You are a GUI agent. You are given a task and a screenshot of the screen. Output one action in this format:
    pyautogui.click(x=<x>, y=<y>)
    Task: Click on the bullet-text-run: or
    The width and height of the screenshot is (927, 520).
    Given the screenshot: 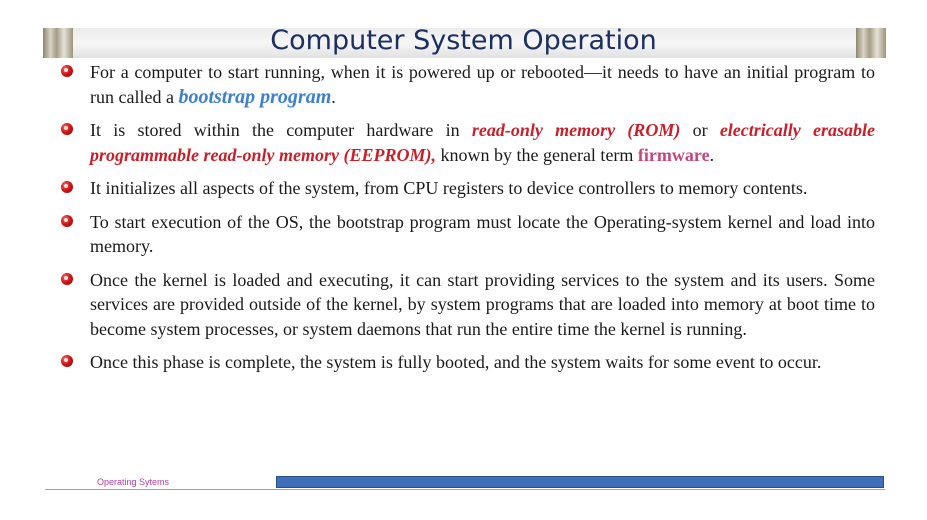 What is the action you would take?
    pyautogui.click(x=700, y=130)
    